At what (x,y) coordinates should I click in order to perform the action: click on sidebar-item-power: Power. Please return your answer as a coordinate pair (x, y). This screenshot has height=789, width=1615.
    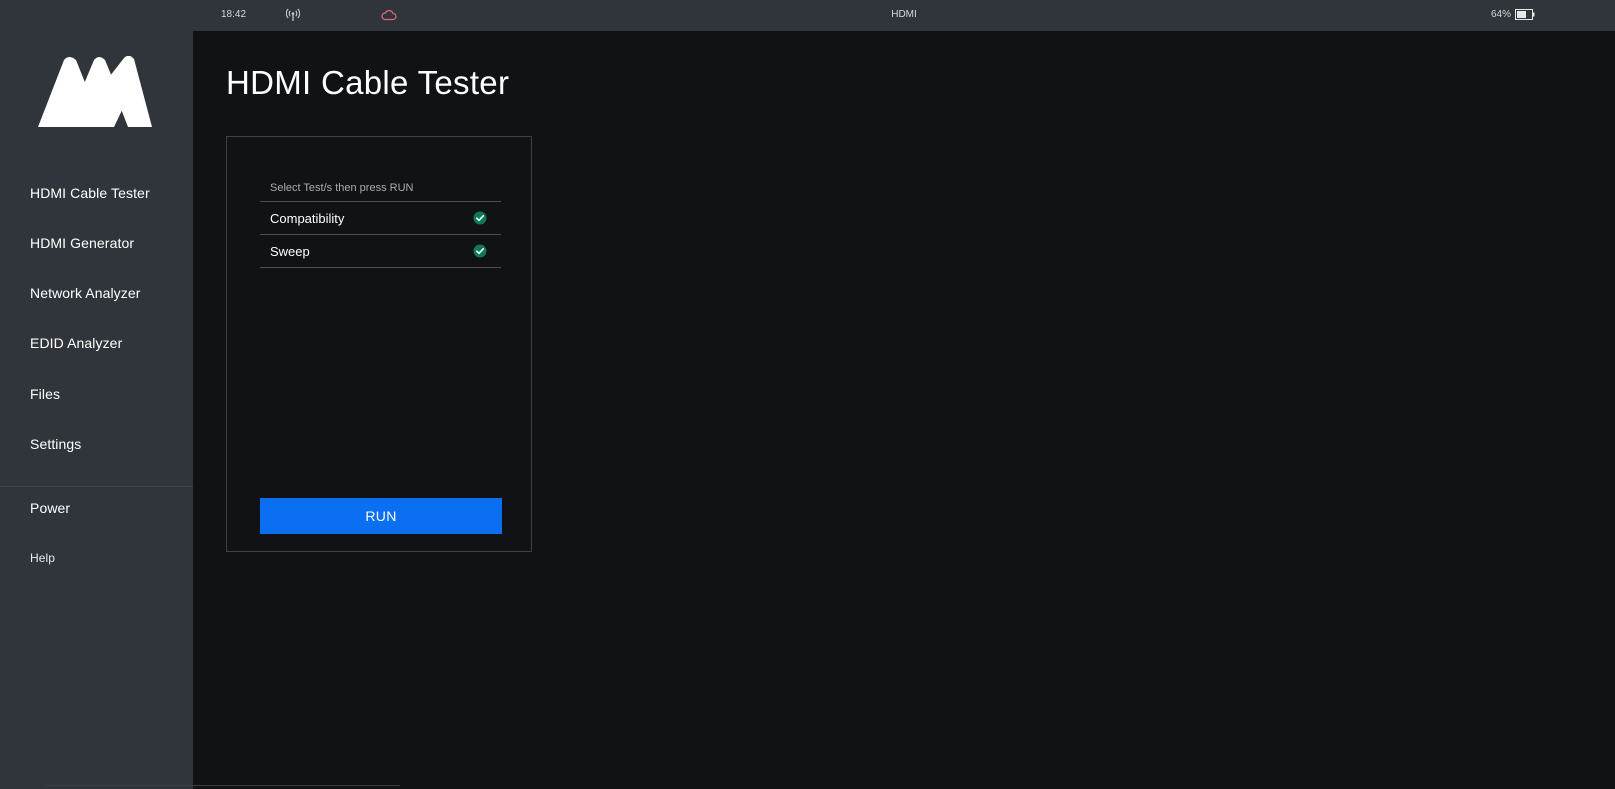
    Looking at the image, I should click on (50, 508).